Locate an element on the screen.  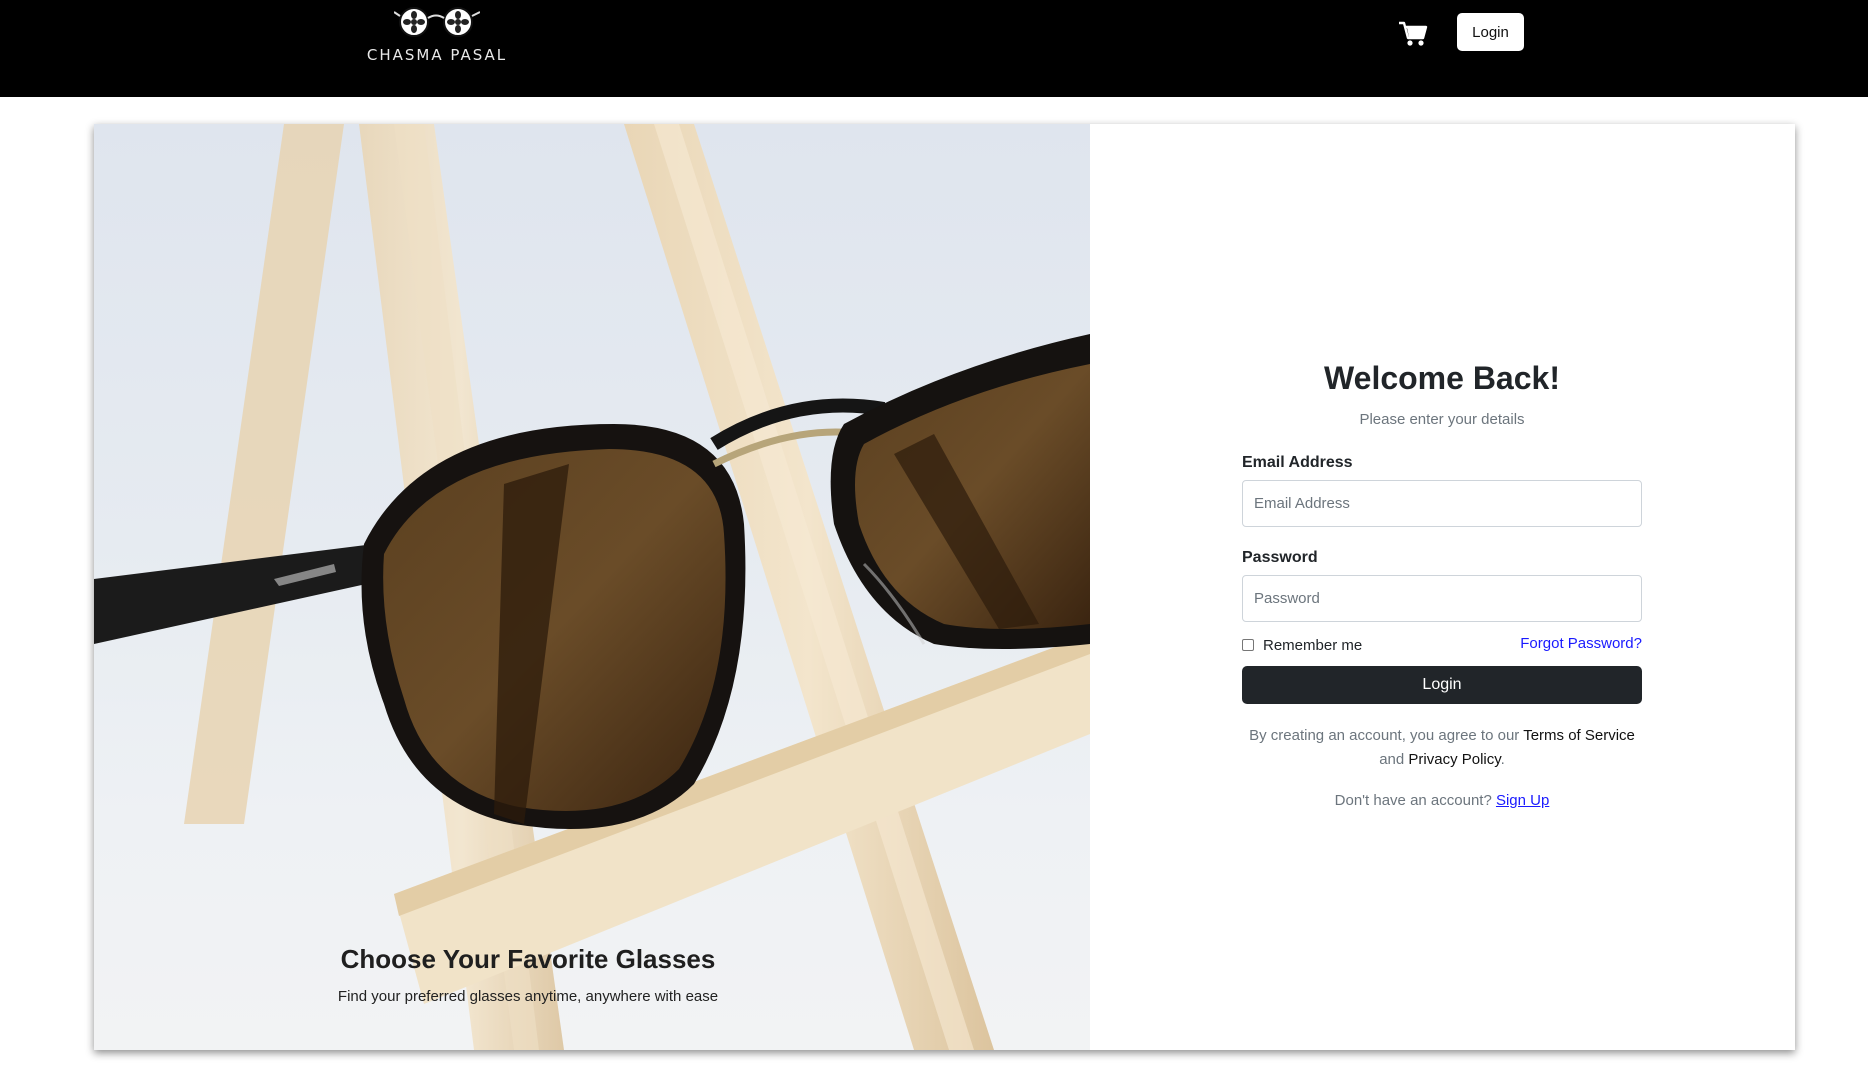
forgot-password-link: Forgot Password? is located at coordinates (1581, 643).